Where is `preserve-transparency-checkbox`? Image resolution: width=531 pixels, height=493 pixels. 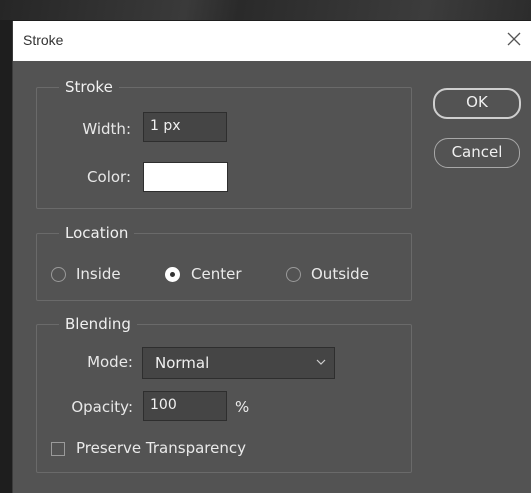 preserve-transparency-checkbox is located at coordinates (58, 449).